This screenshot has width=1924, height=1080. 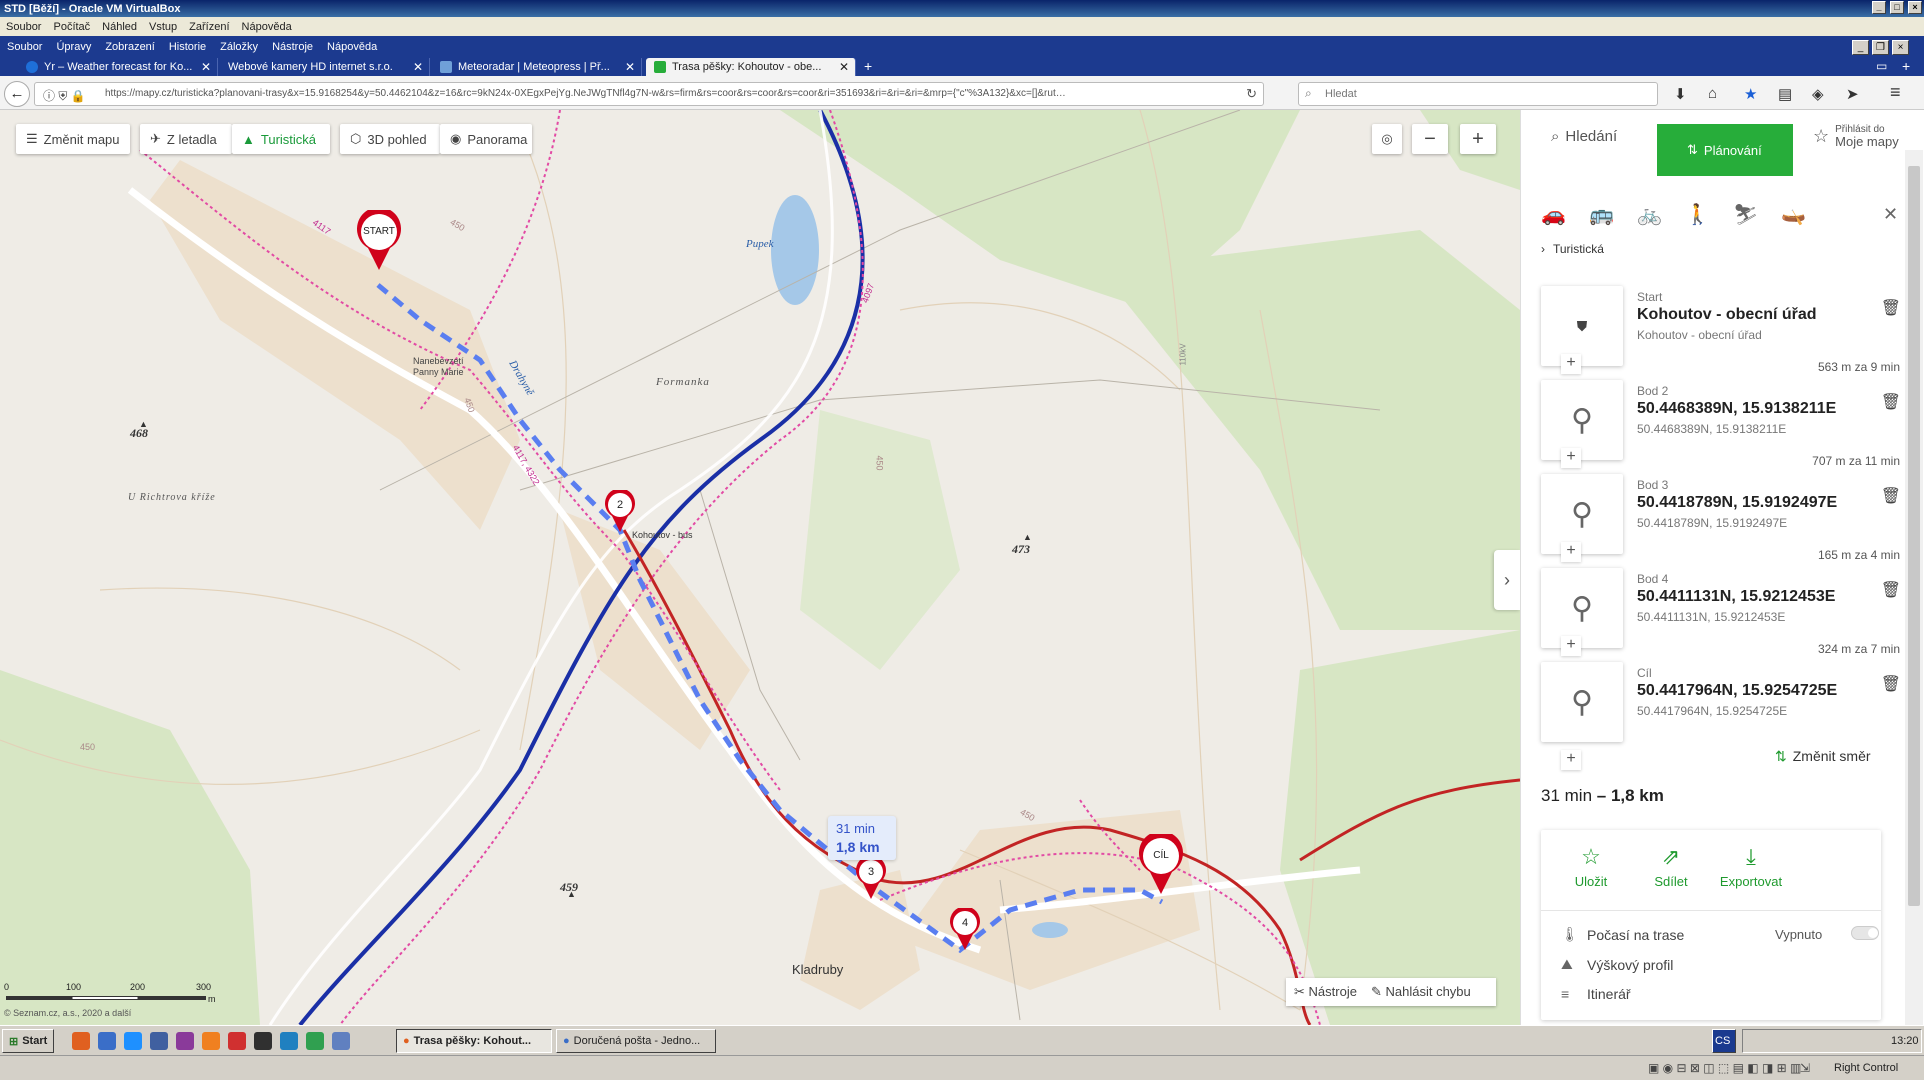 I want to click on reload-icon: ↻, so click(x=1251, y=94).